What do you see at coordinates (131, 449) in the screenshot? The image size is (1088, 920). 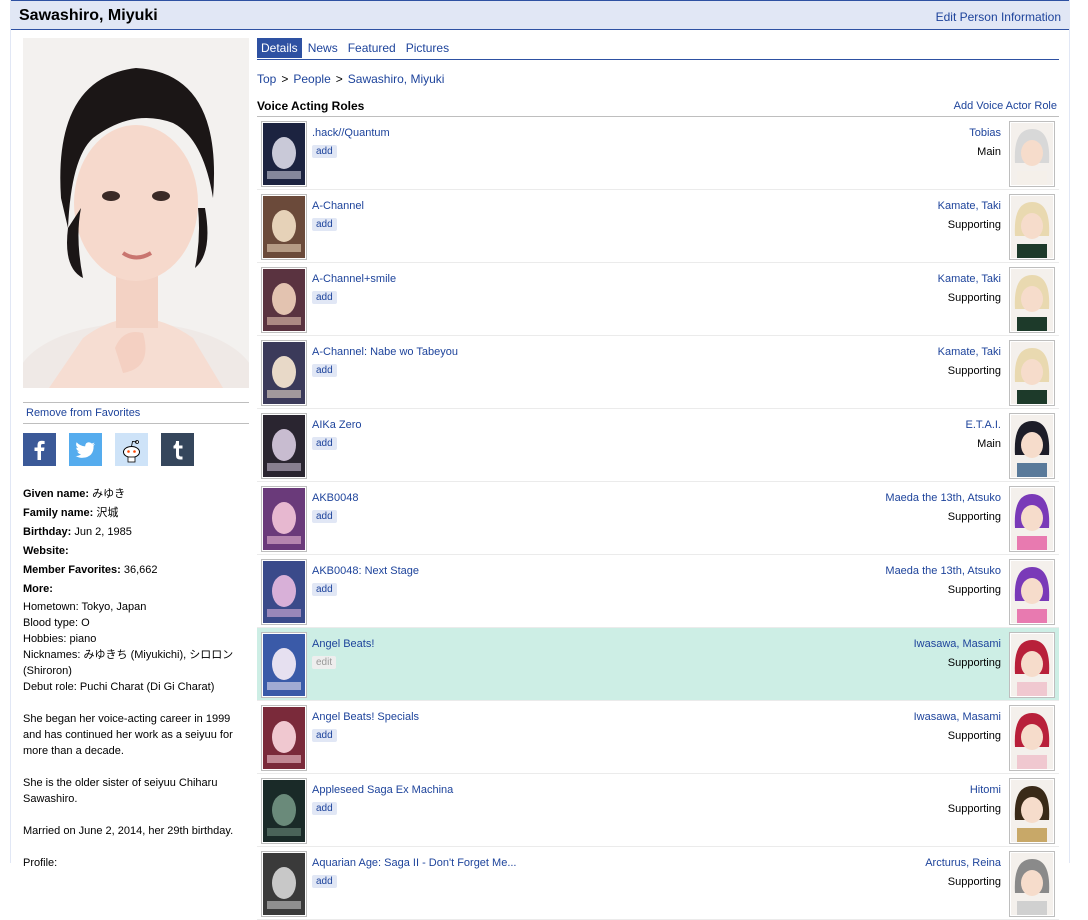 I see `reddit-icon` at bounding box center [131, 449].